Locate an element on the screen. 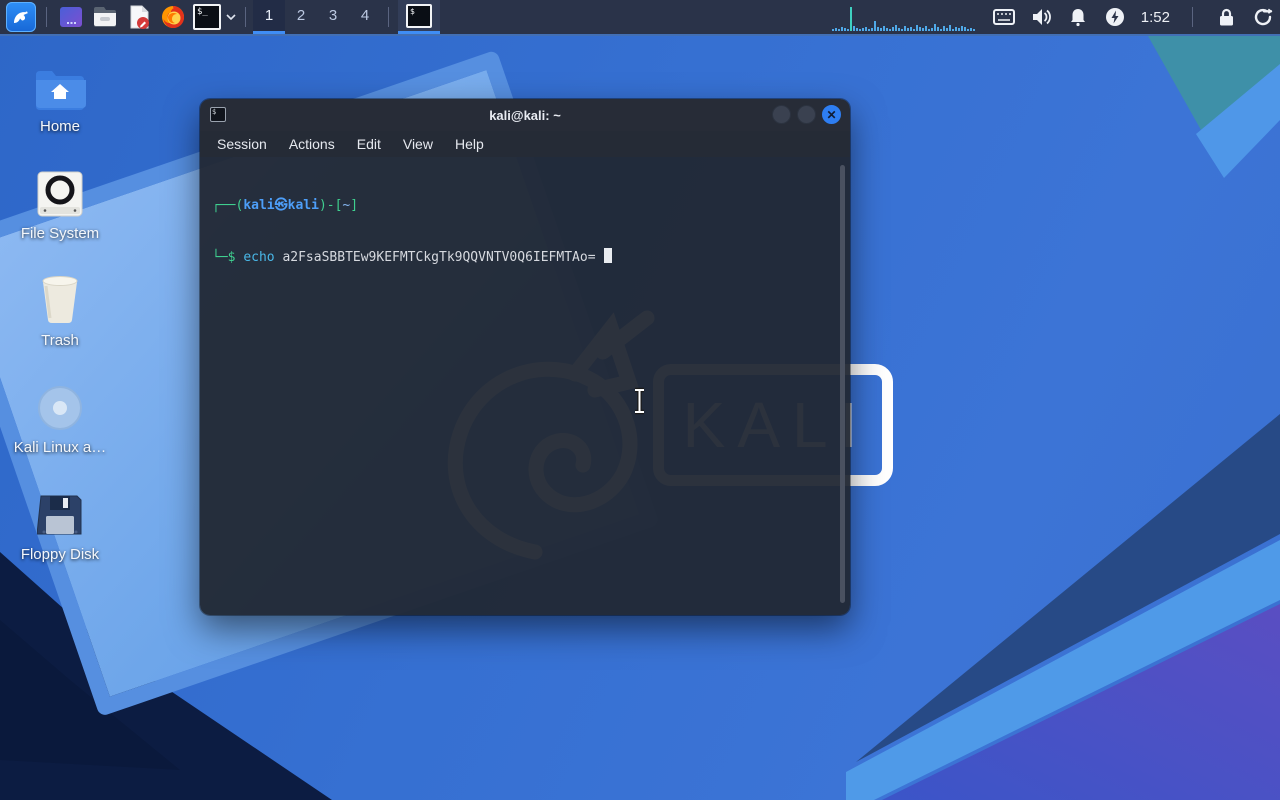 The image size is (1280, 800). lock-icon is located at coordinates (1226, 17).